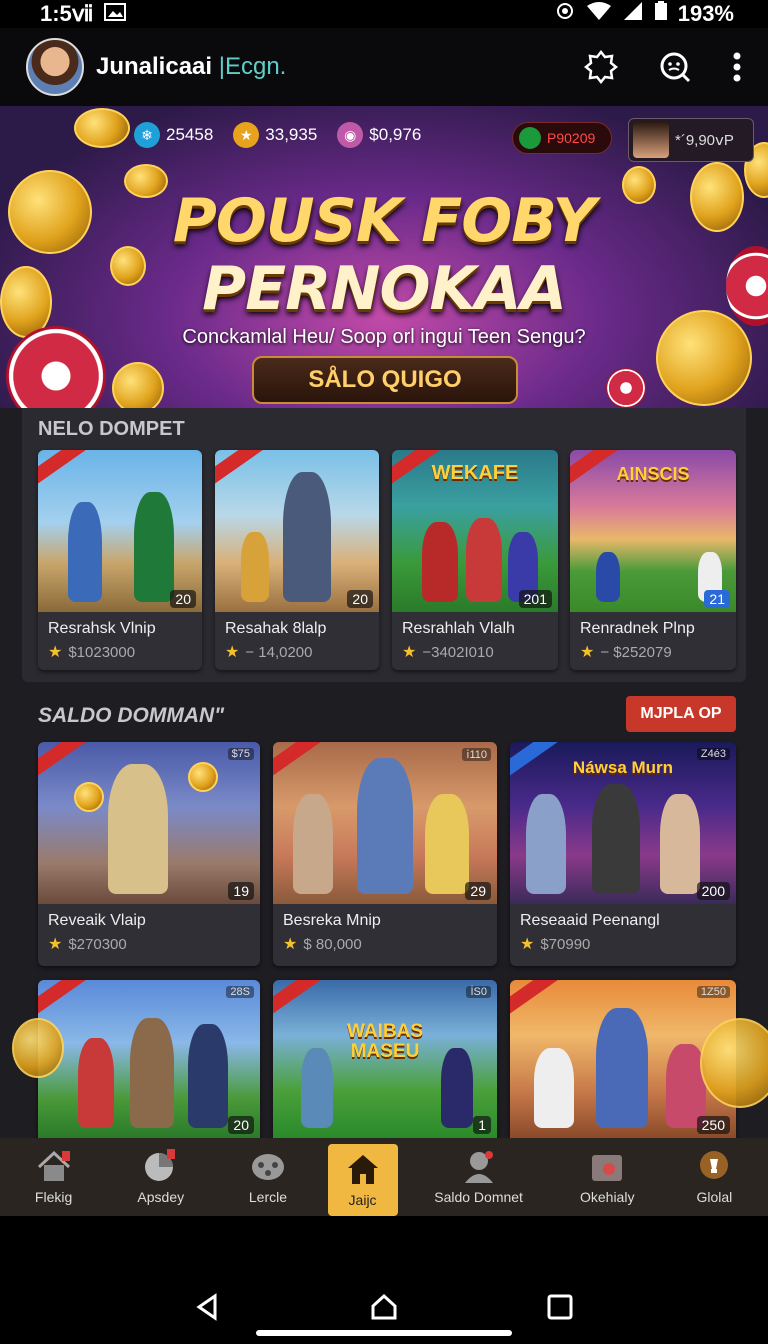 The image size is (768, 1344). Describe the element at coordinates (297, 650) in the screenshot. I see `game-price: ★ − 14,0200` at that location.